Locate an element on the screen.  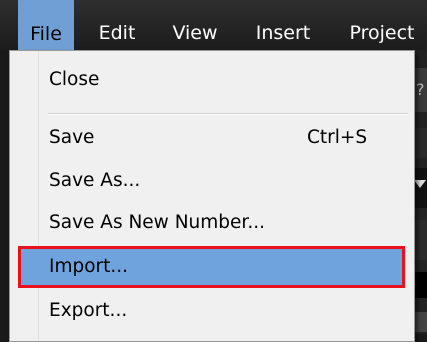
menu-edit: Edit is located at coordinates (117, 25).